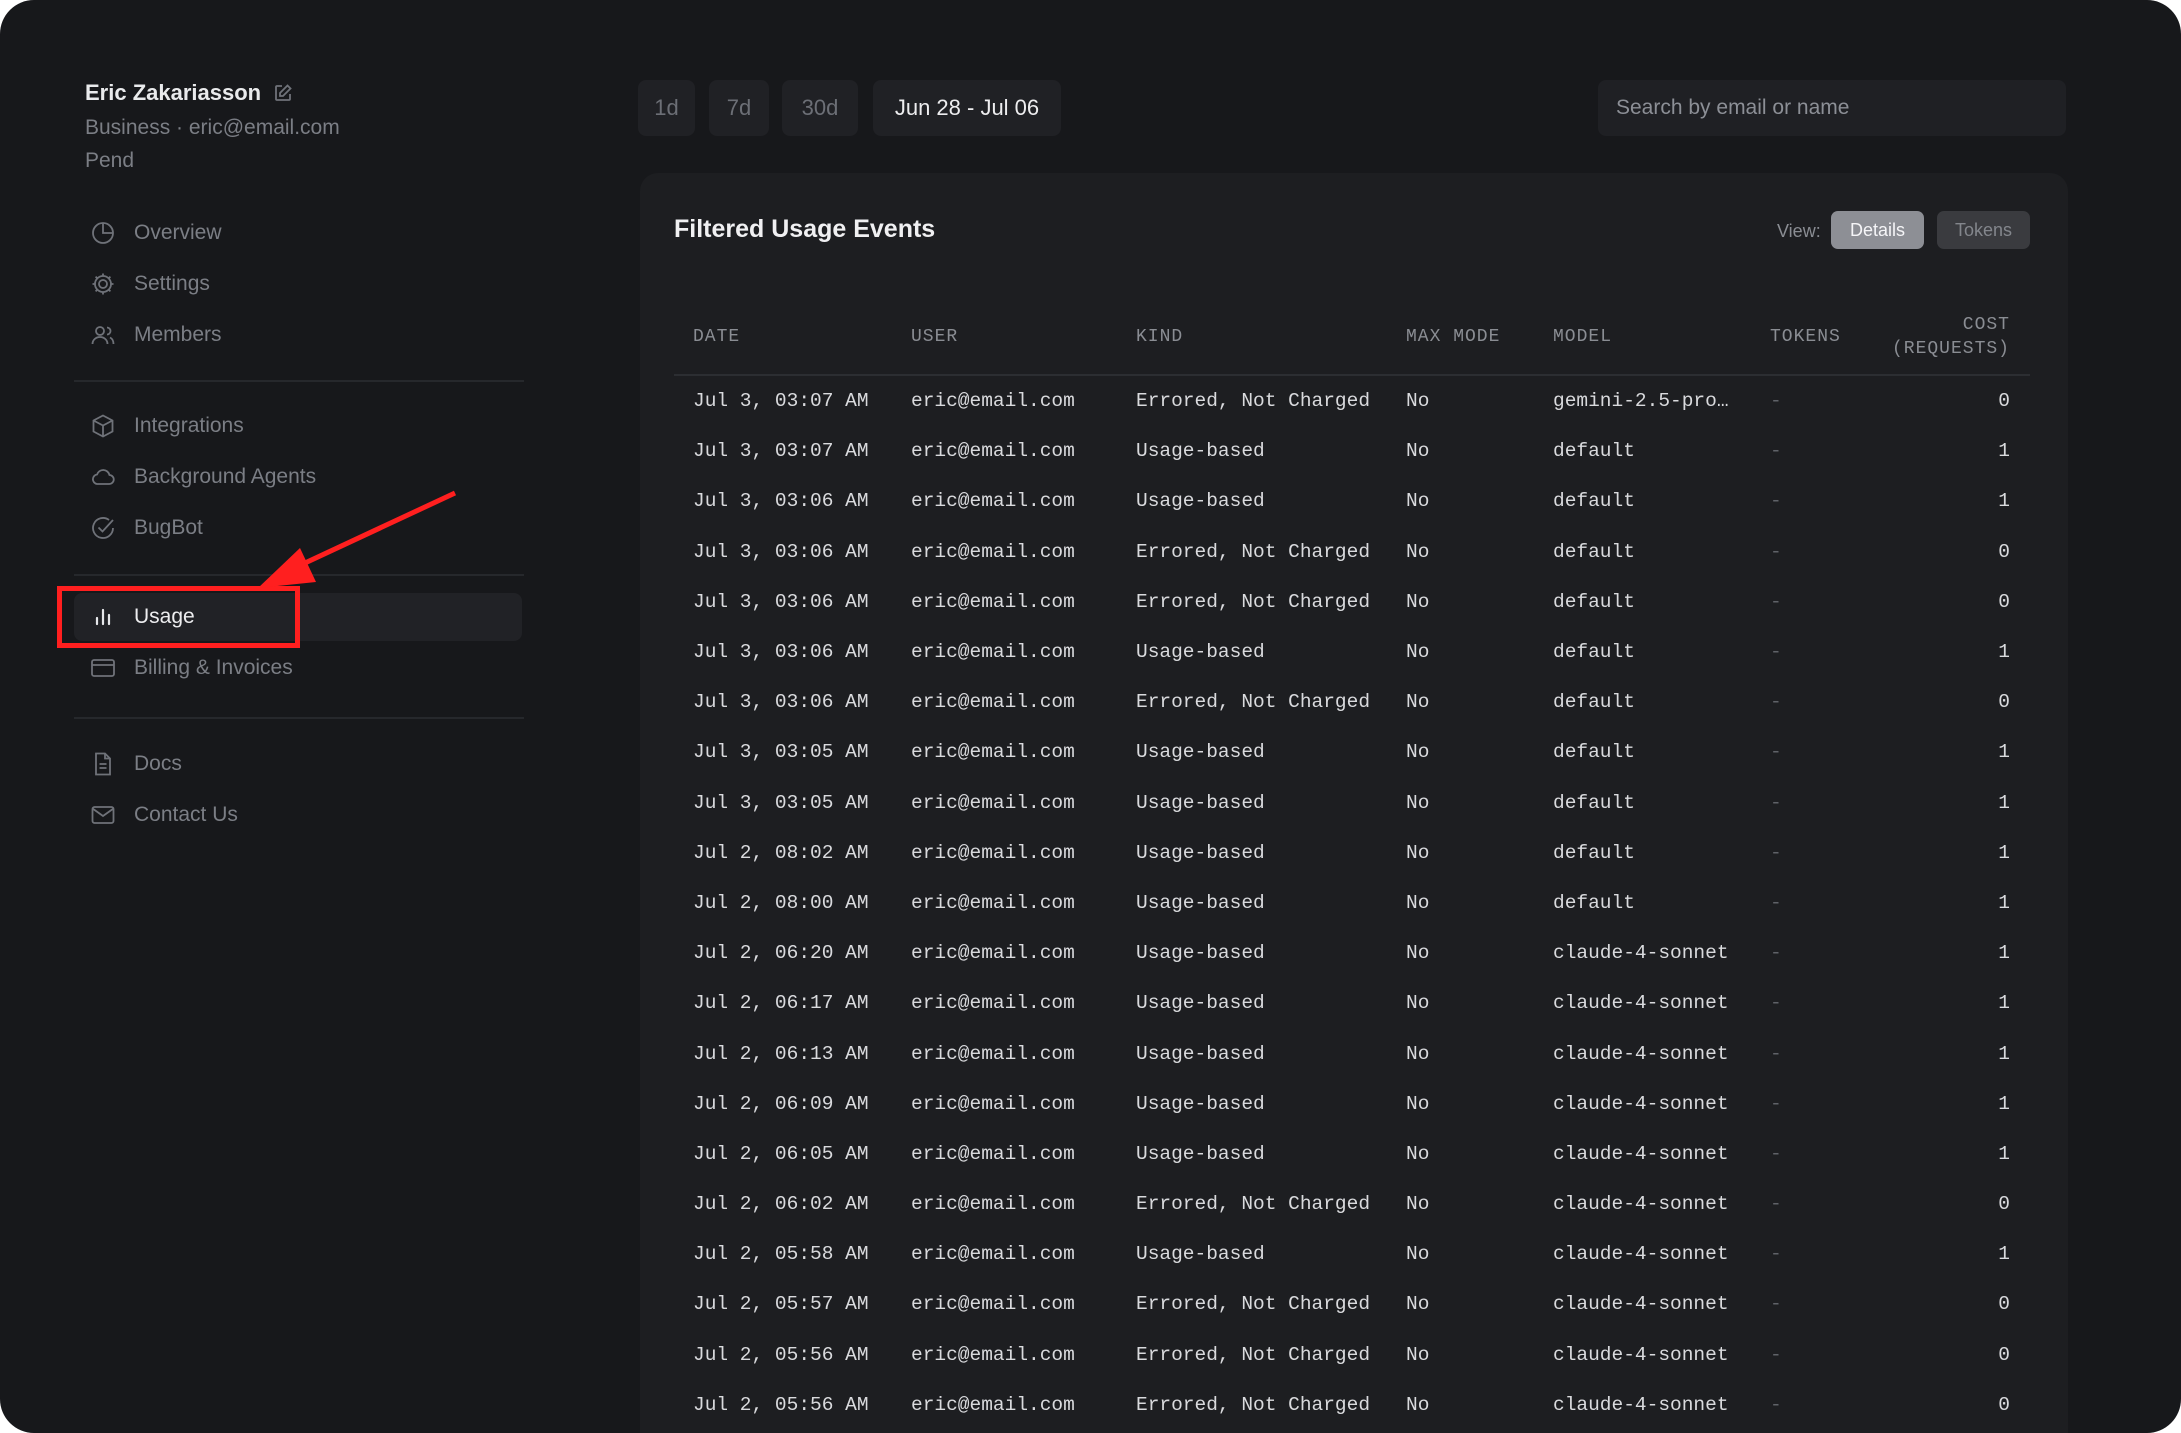 This screenshot has width=2181, height=1433. What do you see at coordinates (1983, 230) in the screenshot?
I see `view-tokens-button: Tokens` at bounding box center [1983, 230].